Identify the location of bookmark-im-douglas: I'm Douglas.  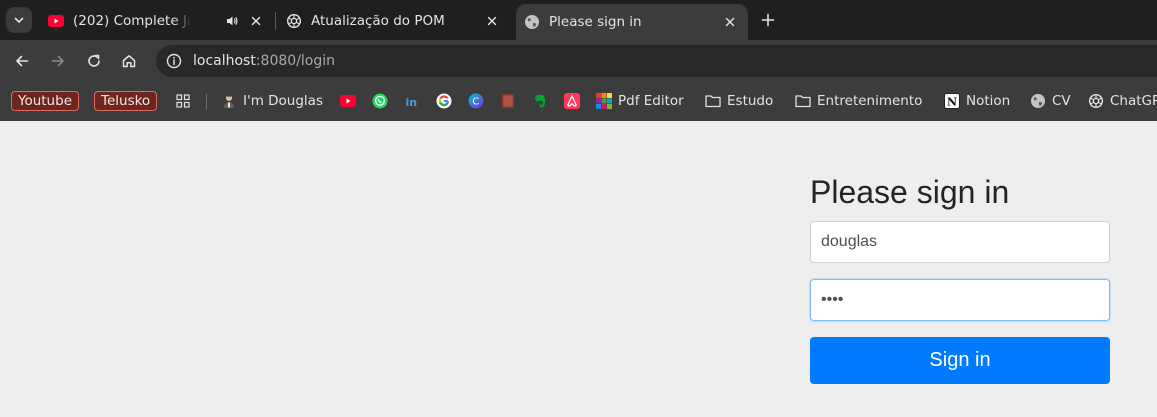
(272, 101).